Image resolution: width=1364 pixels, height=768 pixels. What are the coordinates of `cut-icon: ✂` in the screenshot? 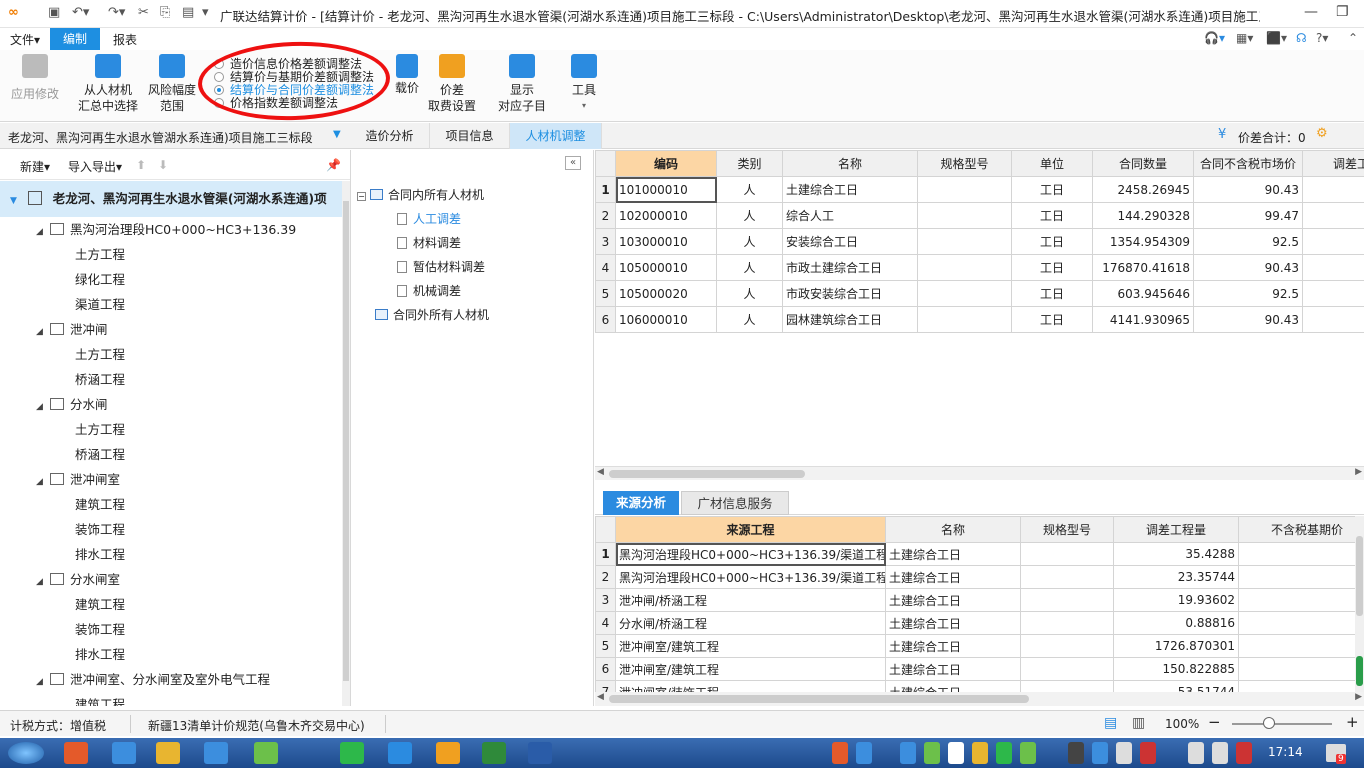 It's located at (143, 12).